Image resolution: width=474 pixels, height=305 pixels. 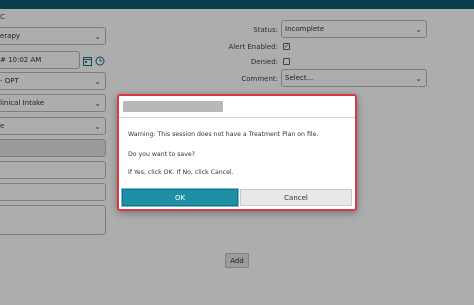 What do you see at coordinates (180, 197) in the screenshot?
I see `ok-button: OK` at bounding box center [180, 197].